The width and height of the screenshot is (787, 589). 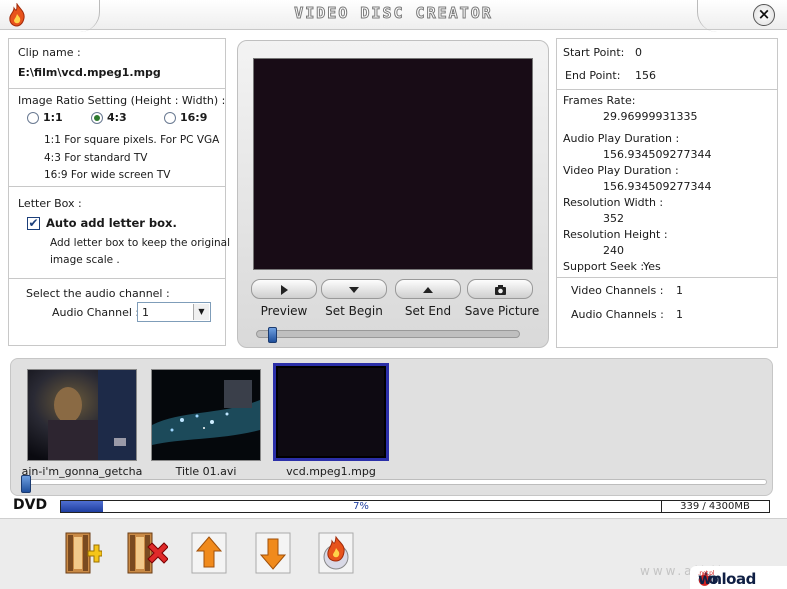 What do you see at coordinates (679, 290) in the screenshot?
I see `video-channels-value: 1` at bounding box center [679, 290].